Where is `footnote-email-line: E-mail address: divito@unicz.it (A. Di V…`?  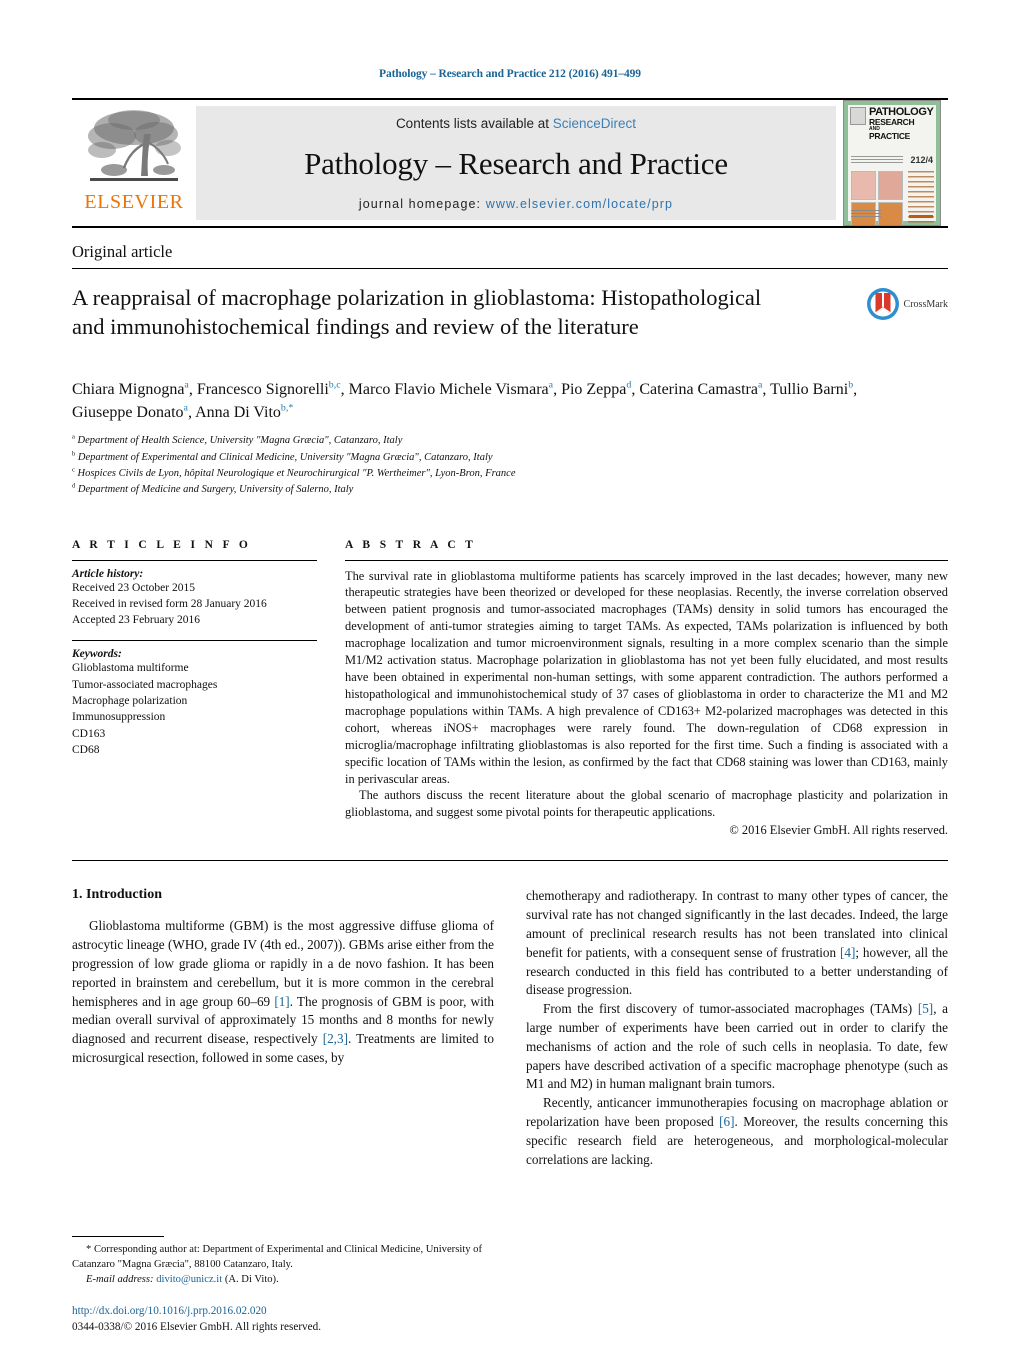 footnote-email-line: E-mail address: divito@unicz.it (A. Di V… is located at coordinates (283, 1279).